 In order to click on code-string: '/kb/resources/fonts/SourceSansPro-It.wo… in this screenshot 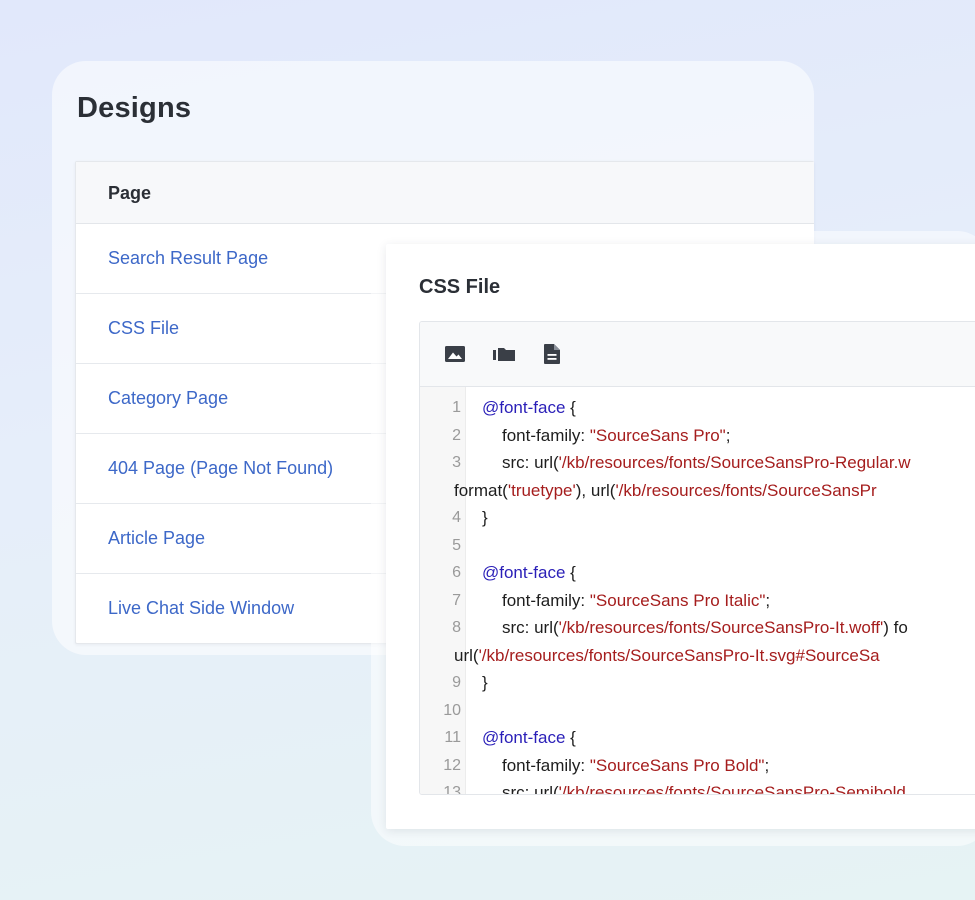, I will do `click(721, 627)`.